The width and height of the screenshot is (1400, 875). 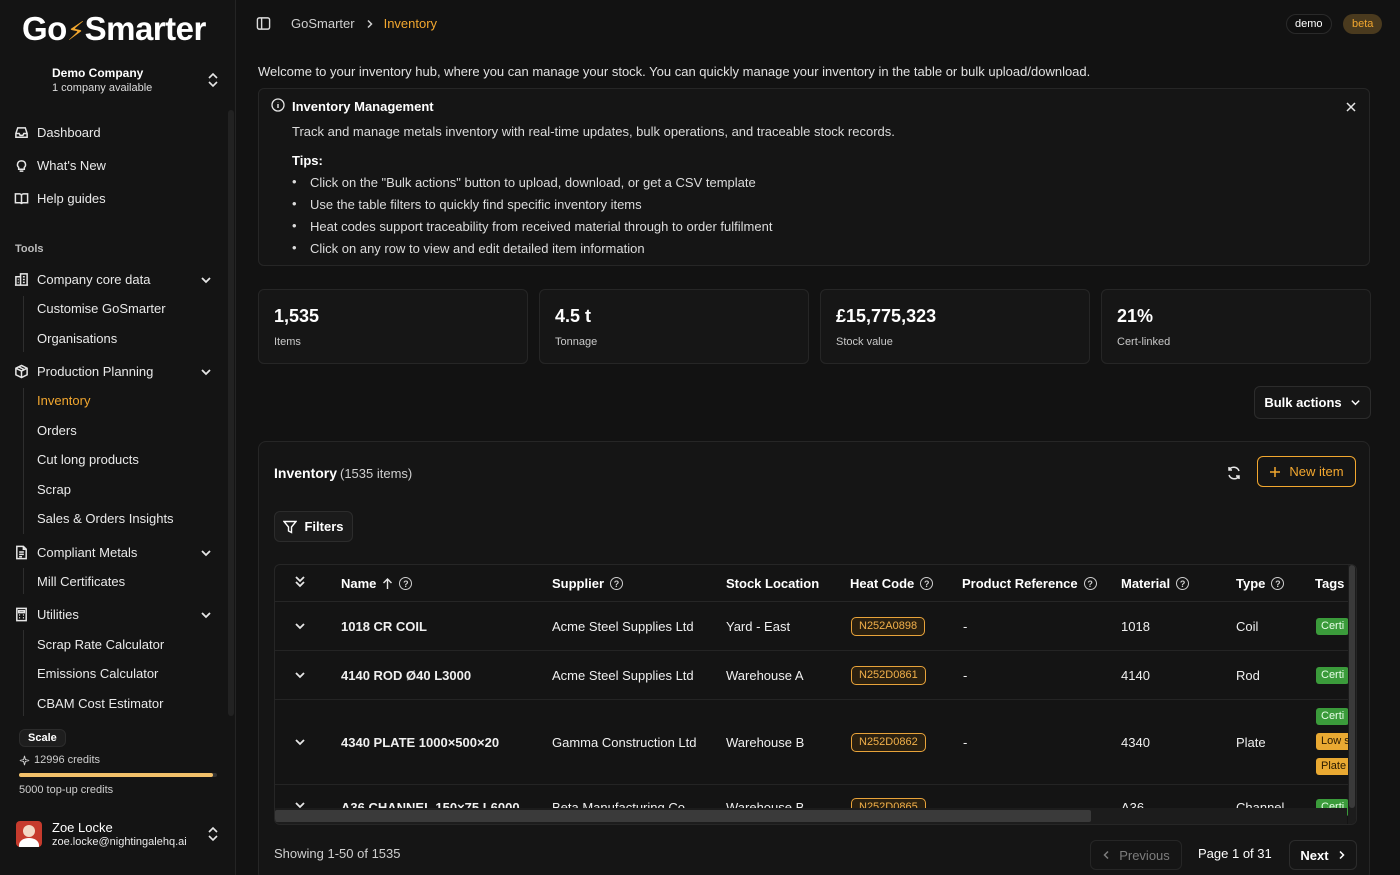 I want to click on bolt-icon: ⚡, so click(x=75, y=31).